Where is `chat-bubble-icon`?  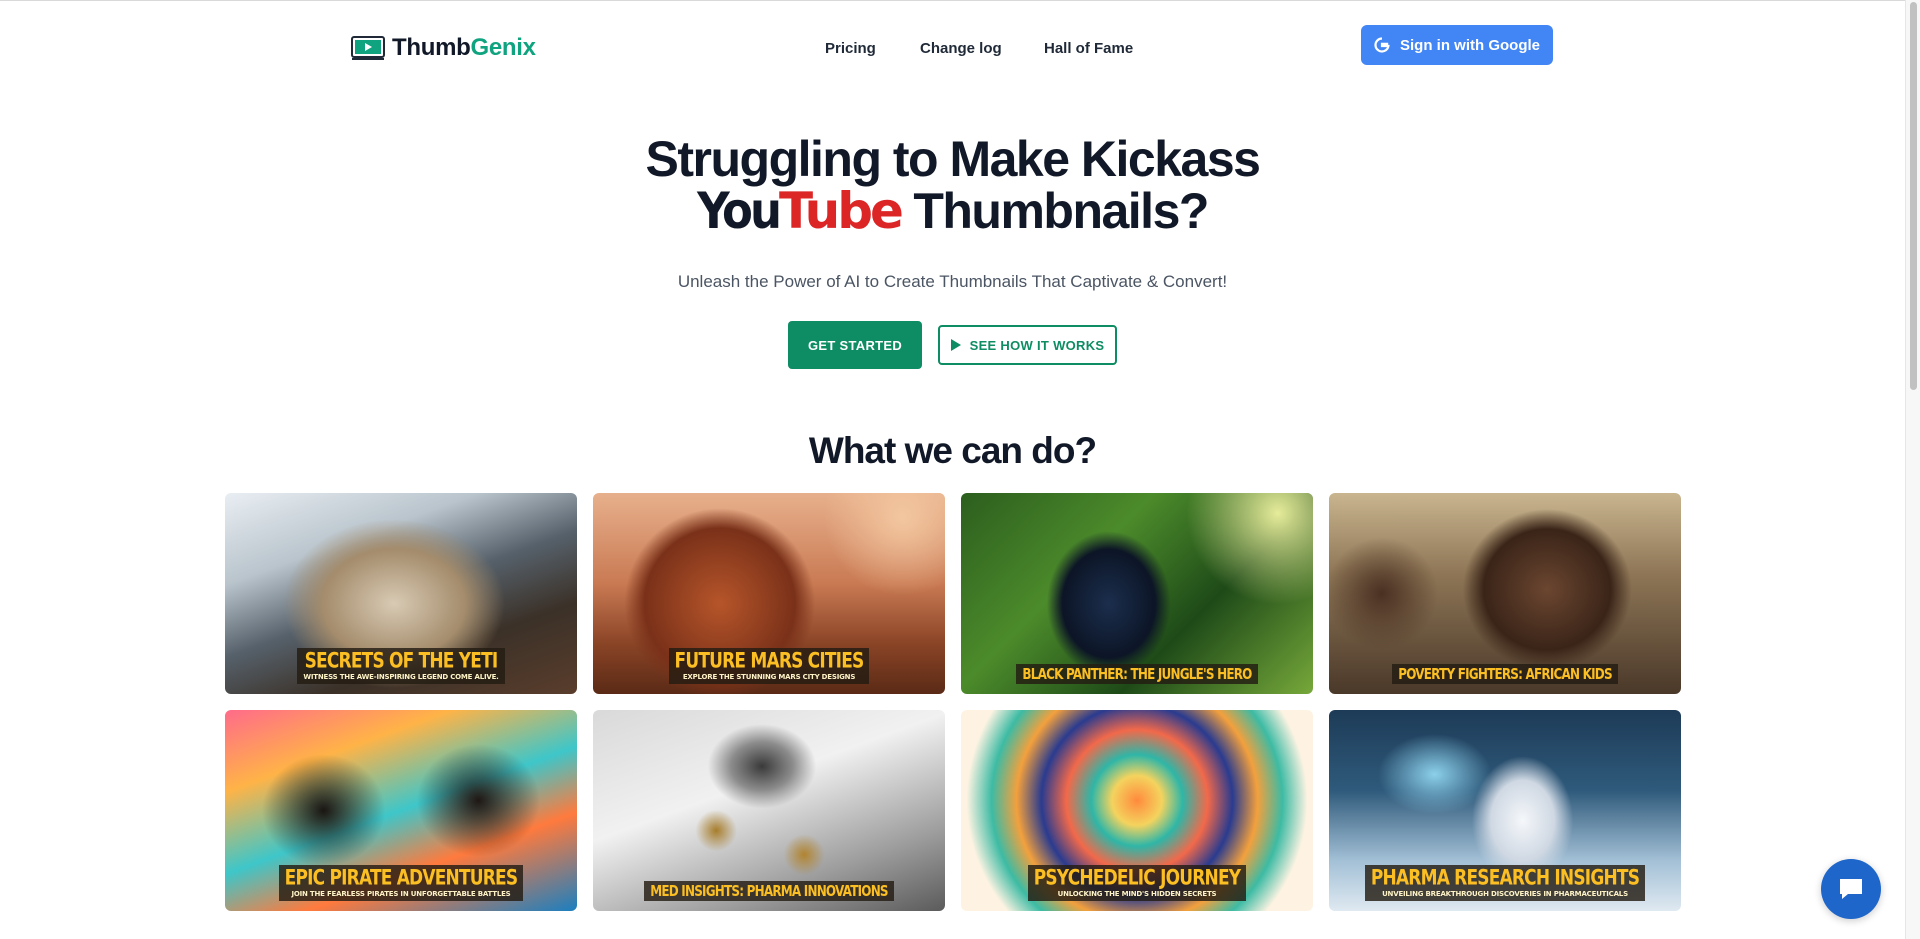 chat-bubble-icon is located at coordinates (1851, 889).